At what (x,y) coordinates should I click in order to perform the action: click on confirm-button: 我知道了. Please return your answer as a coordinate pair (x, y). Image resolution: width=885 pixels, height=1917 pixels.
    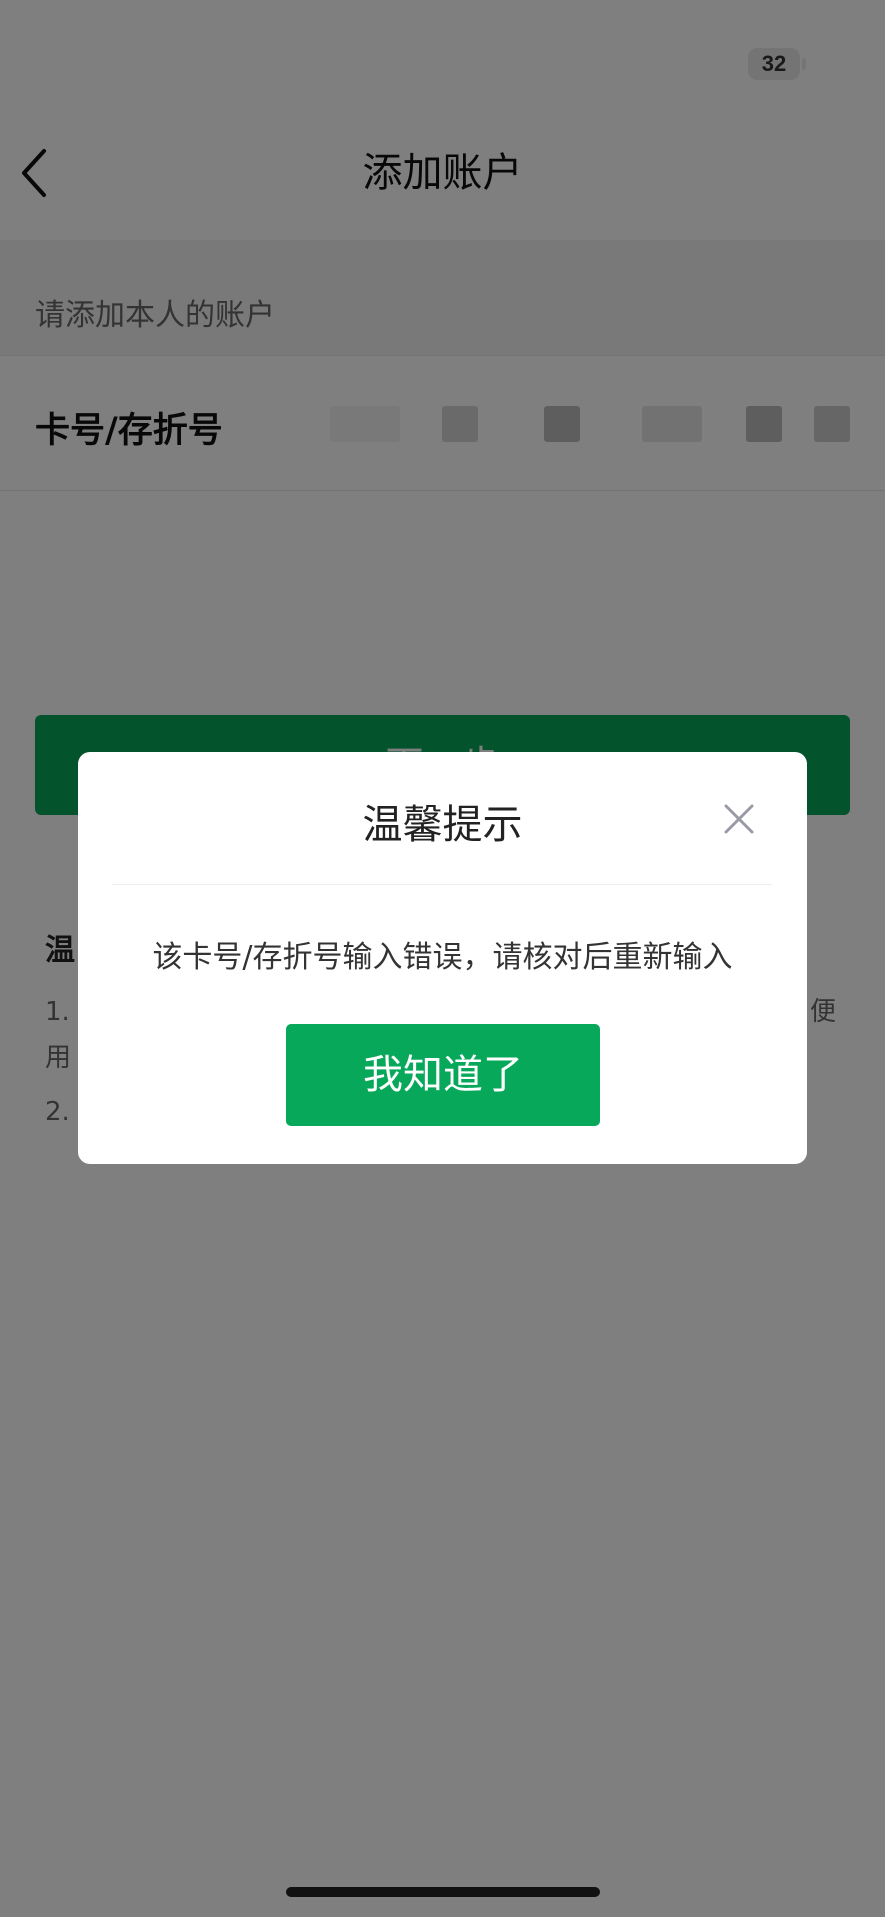
    Looking at the image, I should click on (443, 1075).